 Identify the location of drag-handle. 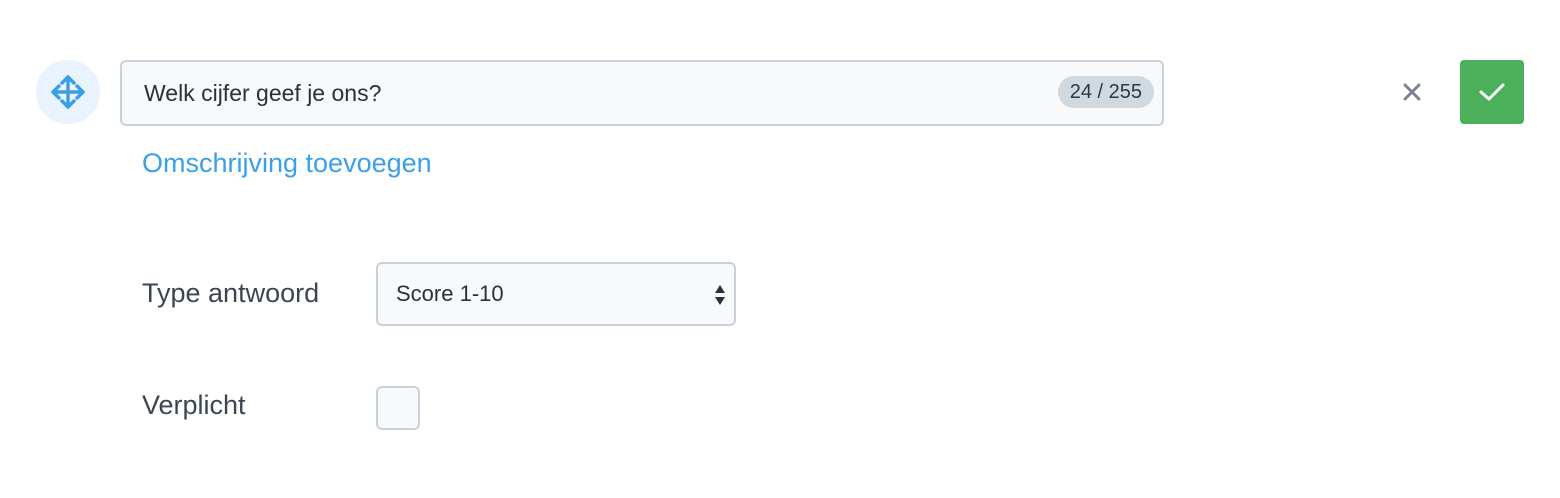
(68, 92).